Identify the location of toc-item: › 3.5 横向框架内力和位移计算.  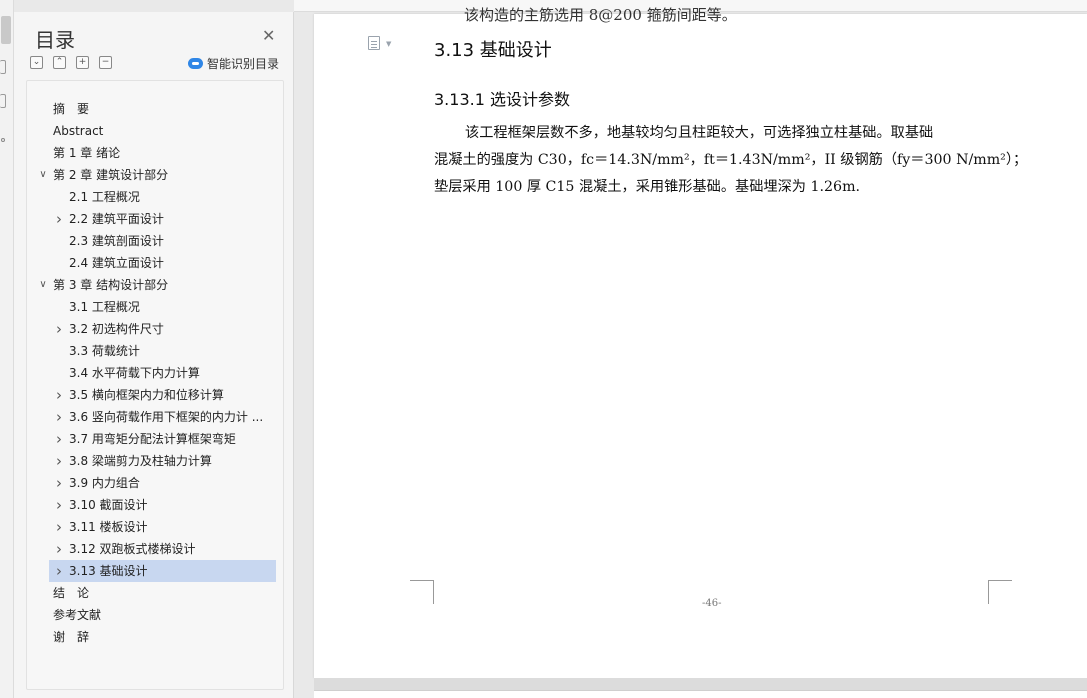
(155, 395).